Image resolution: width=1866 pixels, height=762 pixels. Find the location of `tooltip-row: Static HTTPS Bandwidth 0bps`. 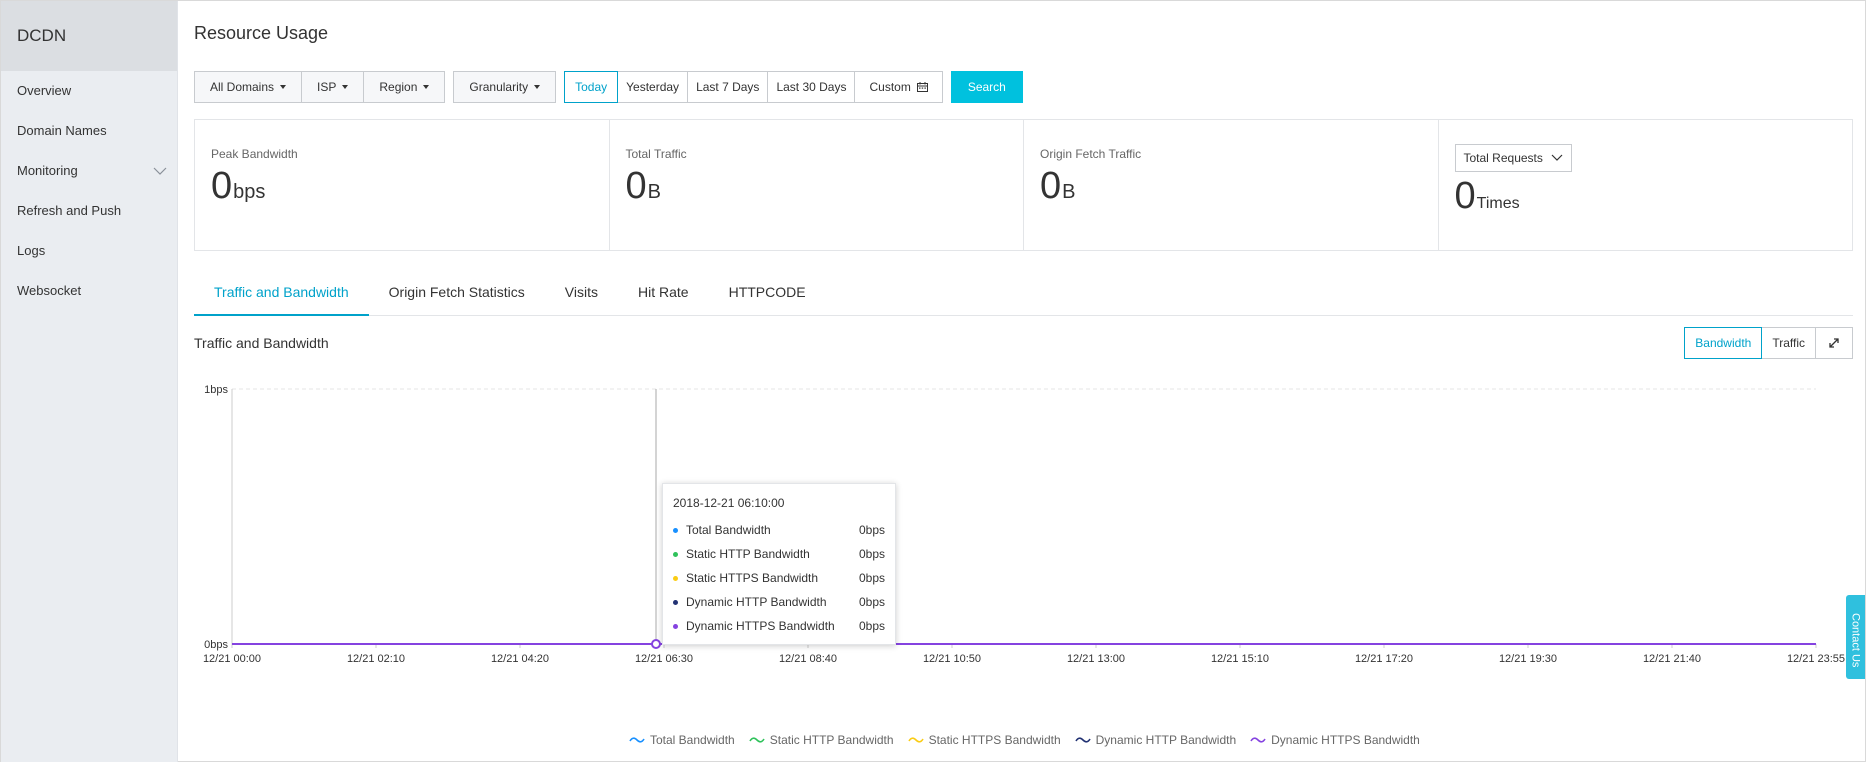

tooltip-row: Static HTTPS Bandwidth 0bps is located at coordinates (779, 578).